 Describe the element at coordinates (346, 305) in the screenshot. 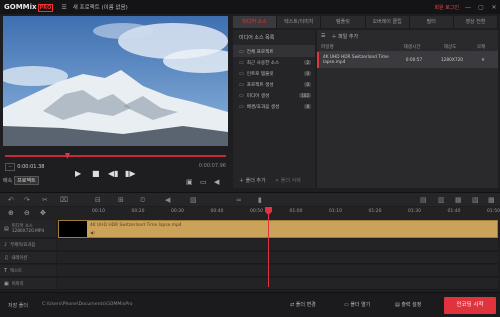

I see `folder-open-icon: ▭` at that location.